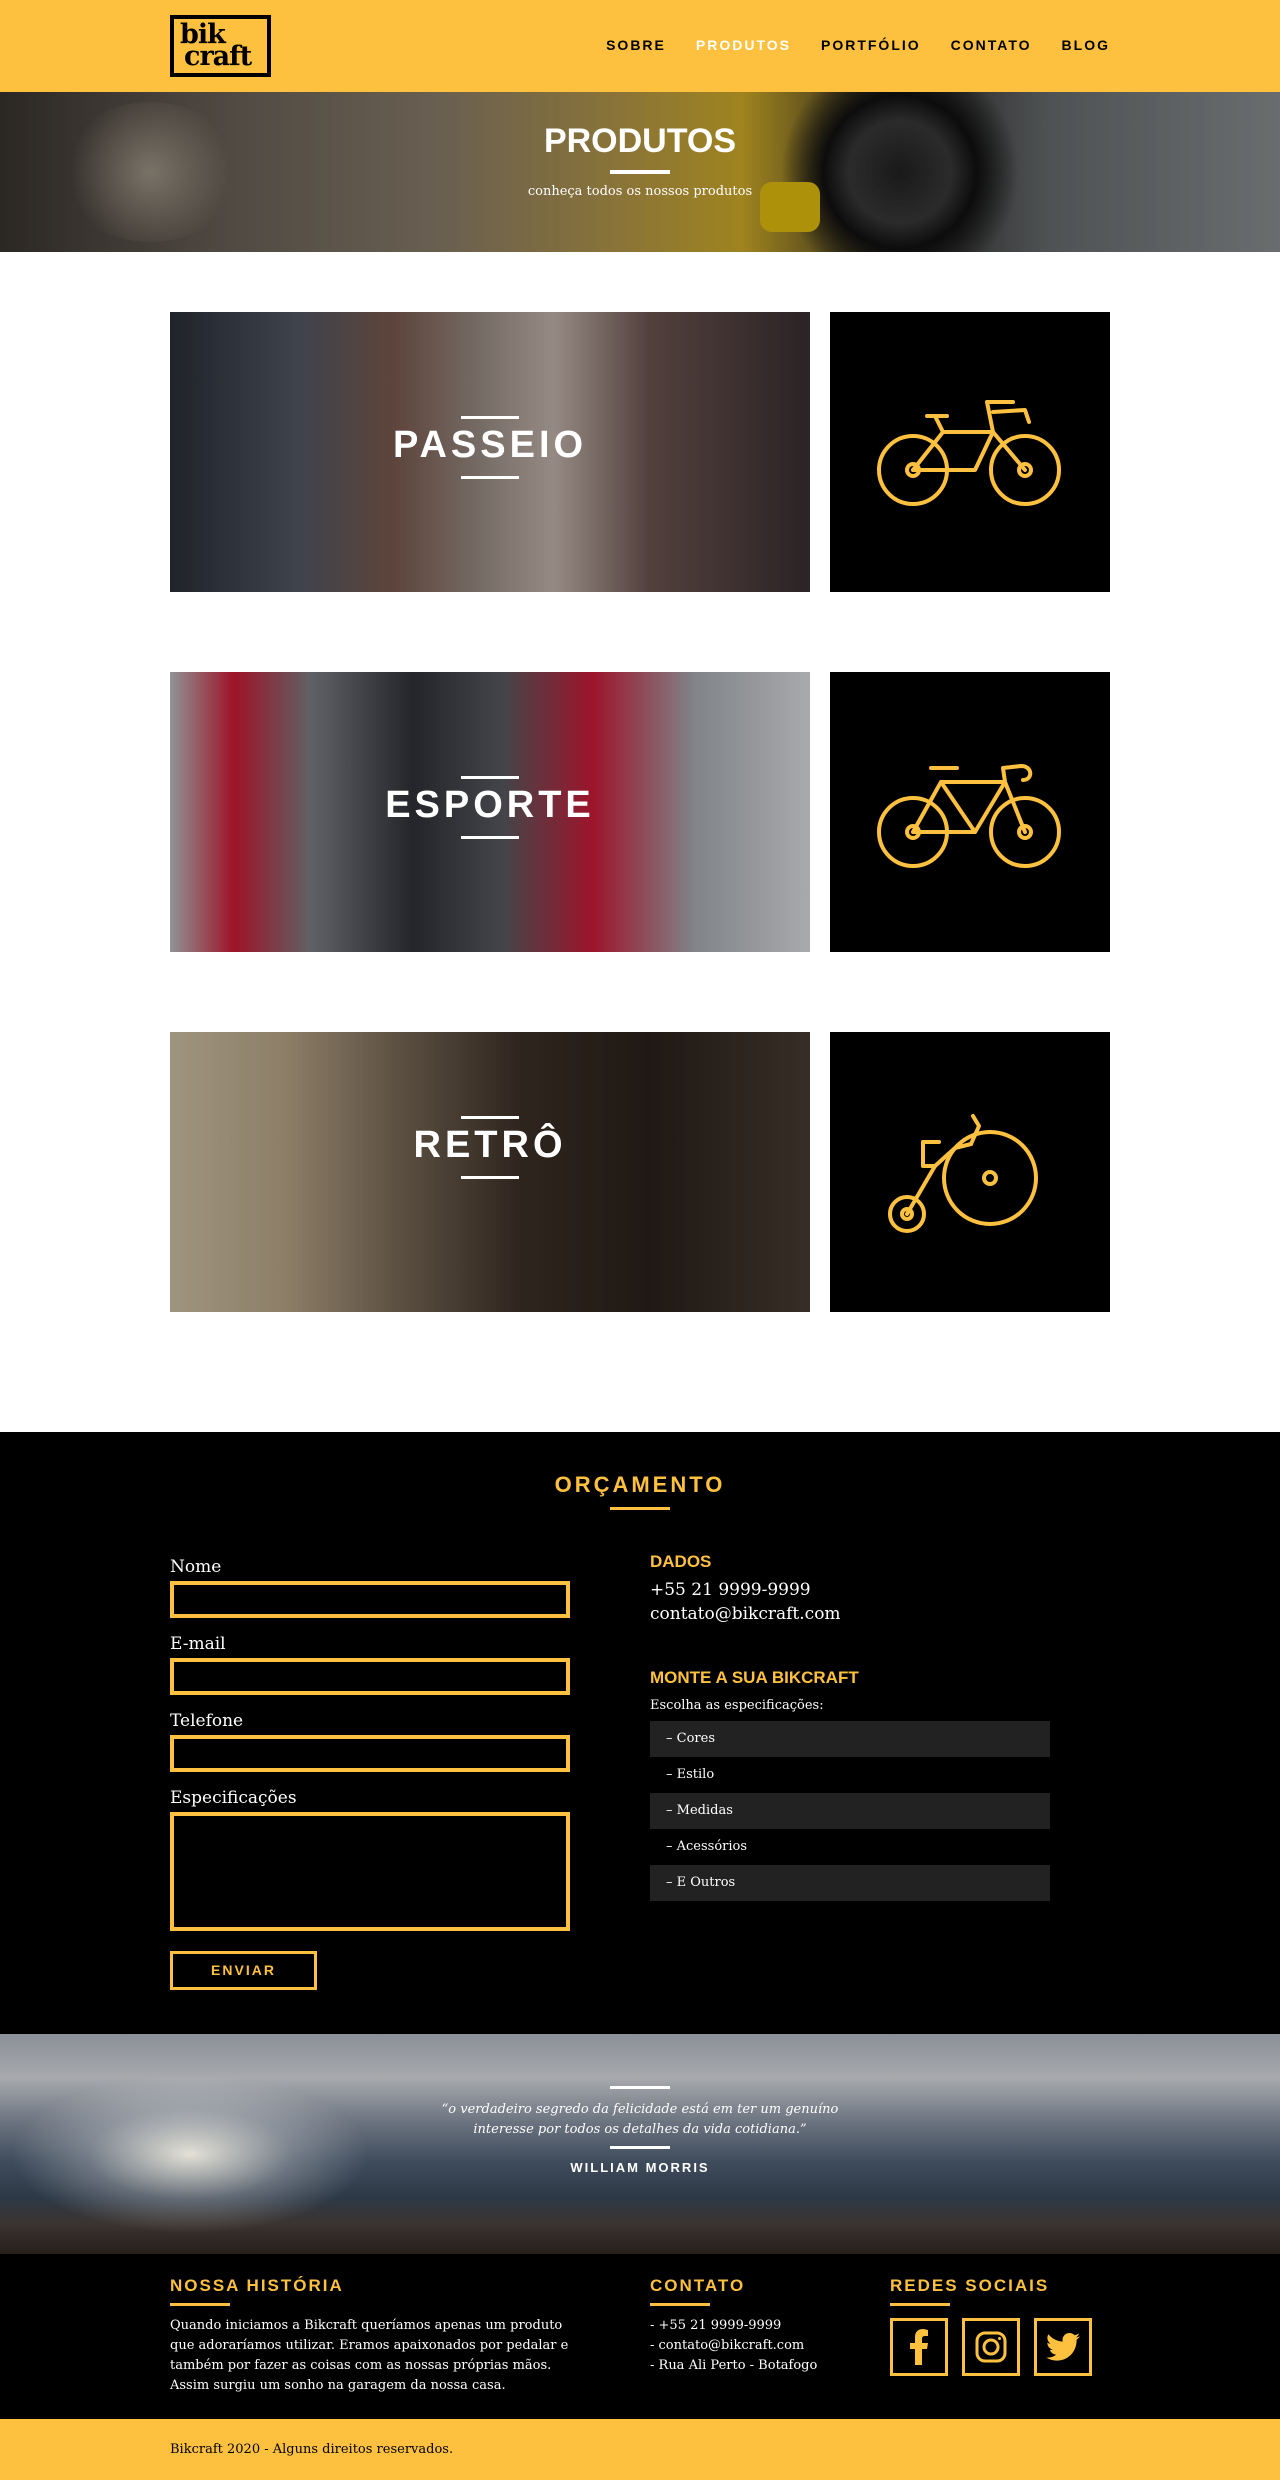 This screenshot has width=1280, height=2480. Describe the element at coordinates (1086, 45) in the screenshot. I see `nav-blog: BLOG` at that location.